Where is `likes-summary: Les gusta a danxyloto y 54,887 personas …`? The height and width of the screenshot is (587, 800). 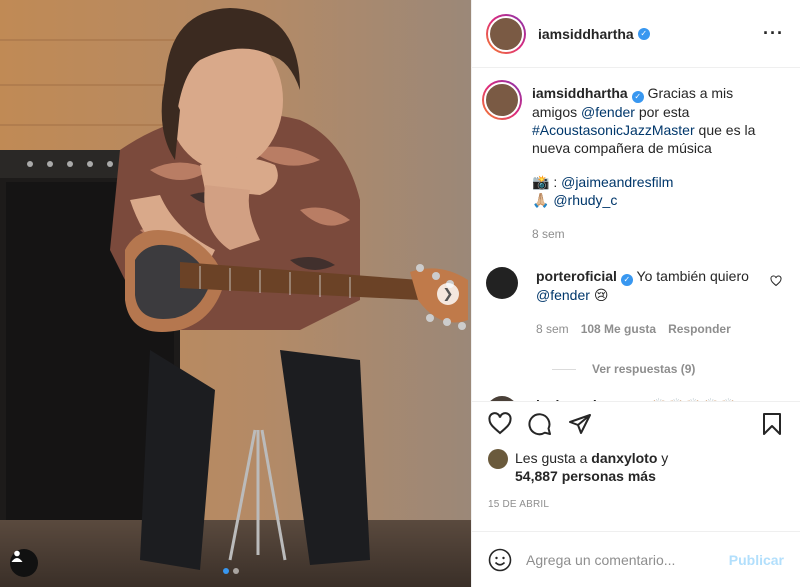 likes-summary: Les gusta a danxyloto y 54,887 personas … is located at coordinates (636, 465).